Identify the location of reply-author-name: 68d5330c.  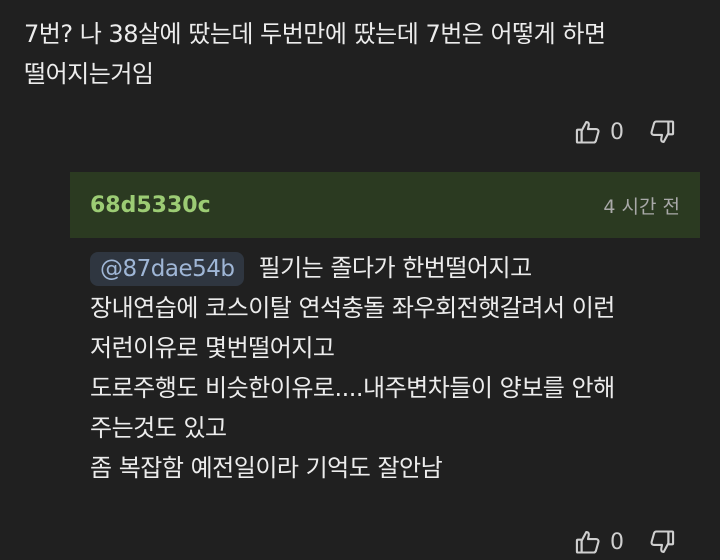
(150, 205).